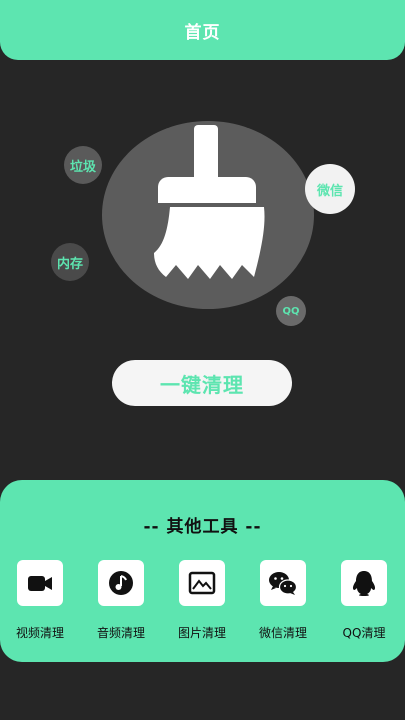 The width and height of the screenshot is (405, 720). What do you see at coordinates (202, 527) in the screenshot?
I see `tools-title: -- 其他工具 --` at bounding box center [202, 527].